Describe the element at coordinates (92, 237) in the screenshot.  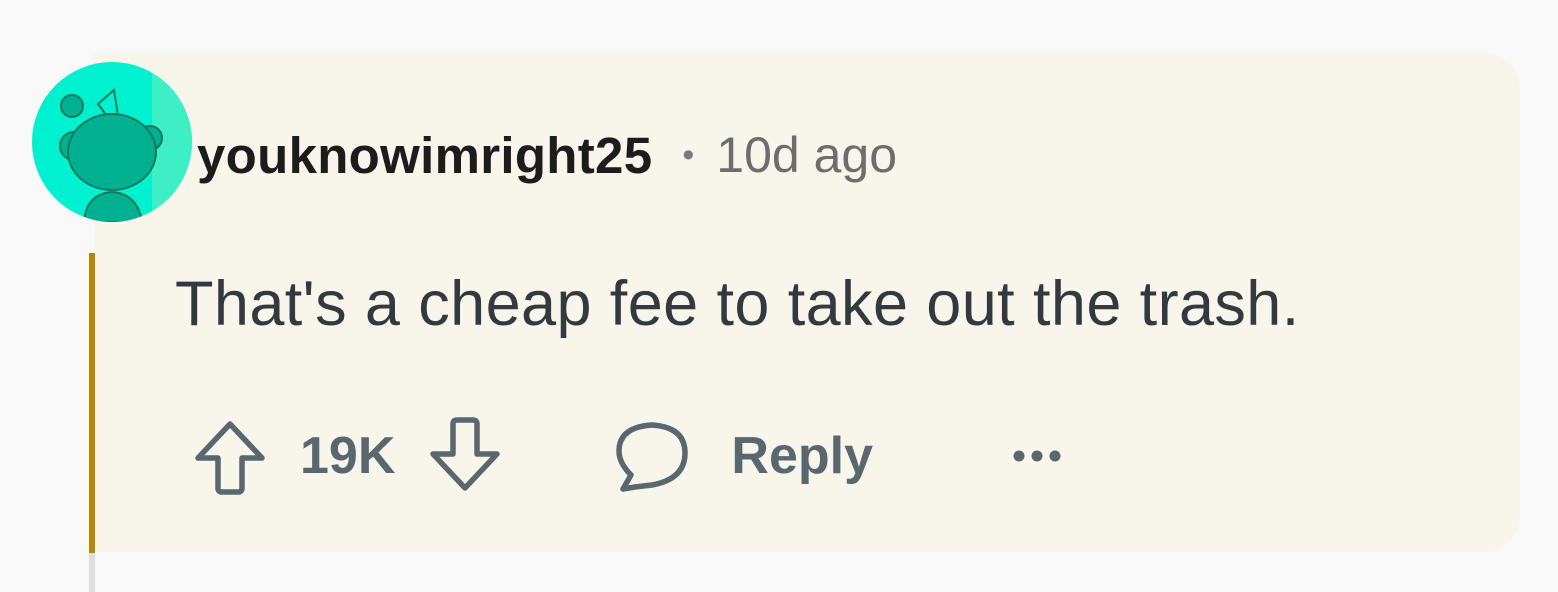
I see `gutter-gap` at that location.